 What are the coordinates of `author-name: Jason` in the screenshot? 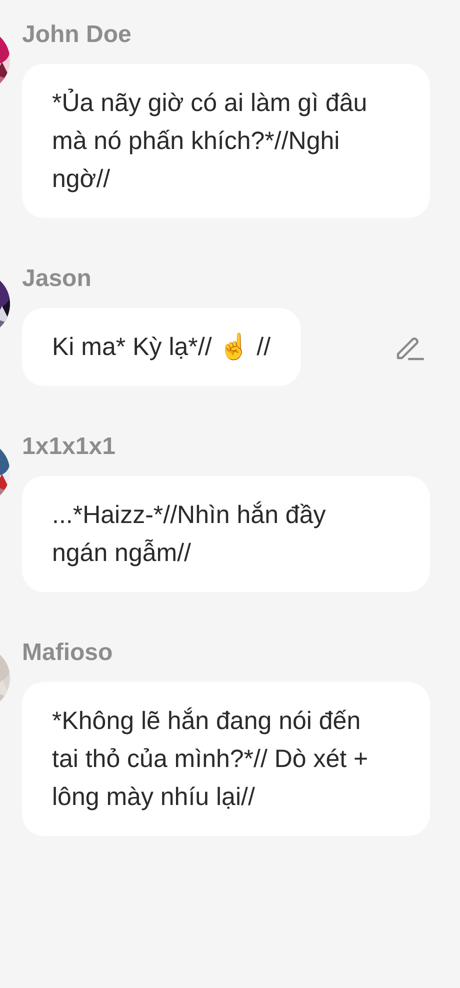 It's located at (57, 279).